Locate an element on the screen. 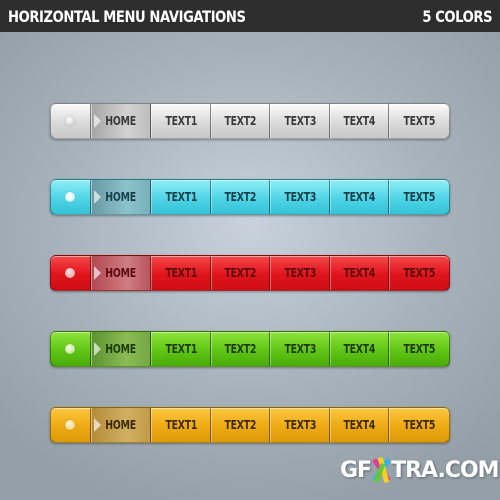 The height and width of the screenshot is (500, 500). watermark-x-icon is located at coordinates (381, 470).